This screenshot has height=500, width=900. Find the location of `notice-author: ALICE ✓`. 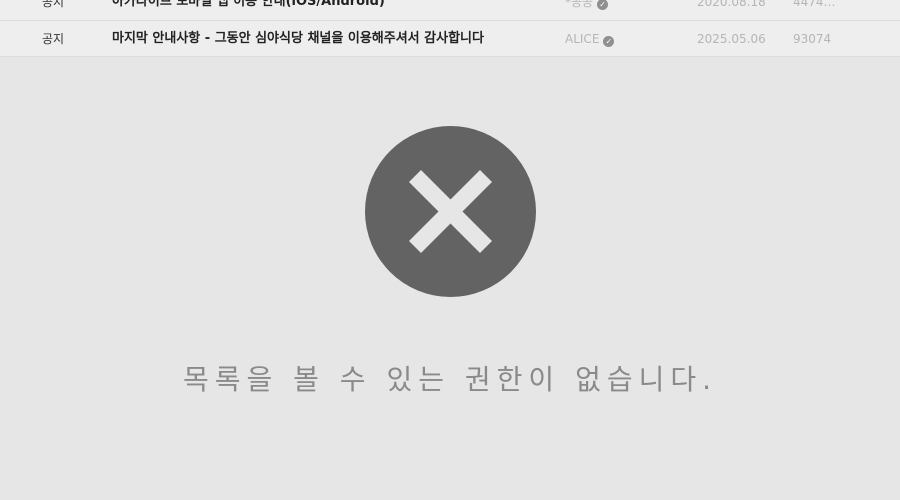

notice-author: ALICE ✓ is located at coordinates (590, 39).